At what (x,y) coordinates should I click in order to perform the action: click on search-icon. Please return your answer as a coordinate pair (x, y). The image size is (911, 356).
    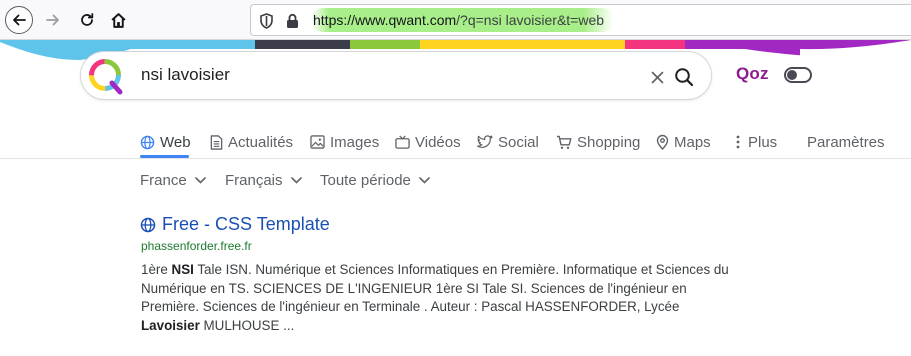
    Looking at the image, I should click on (684, 77).